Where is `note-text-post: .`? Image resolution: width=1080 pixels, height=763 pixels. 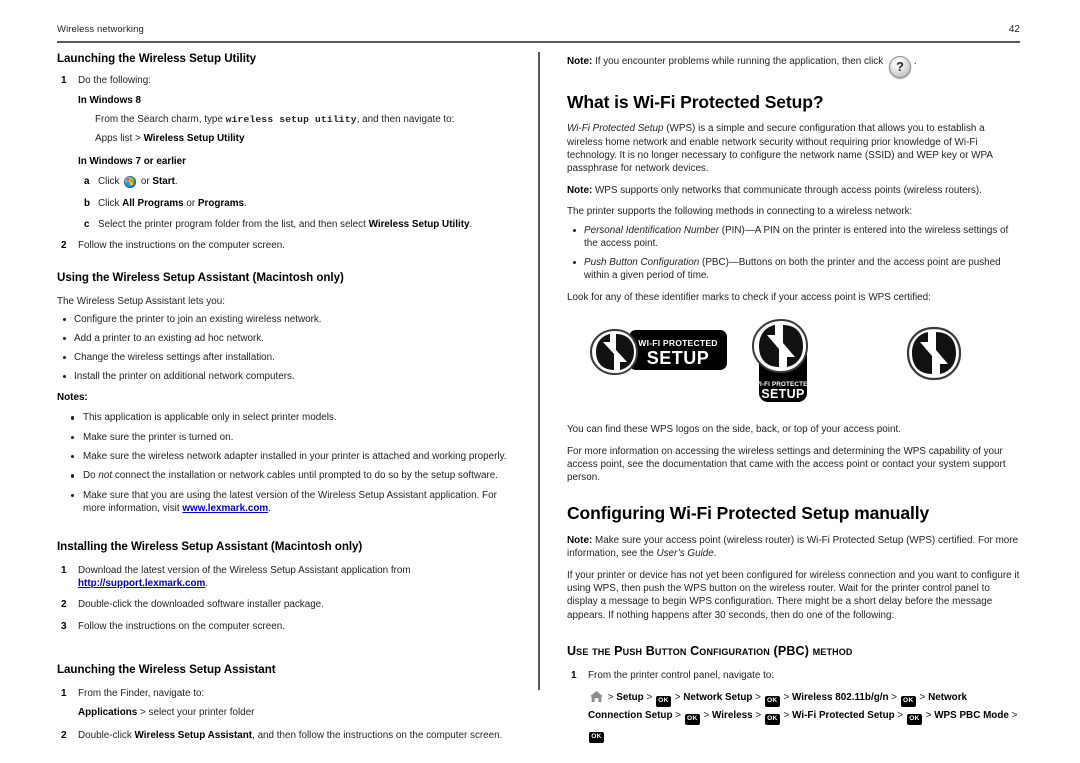
note-text-post: . is located at coordinates (915, 61).